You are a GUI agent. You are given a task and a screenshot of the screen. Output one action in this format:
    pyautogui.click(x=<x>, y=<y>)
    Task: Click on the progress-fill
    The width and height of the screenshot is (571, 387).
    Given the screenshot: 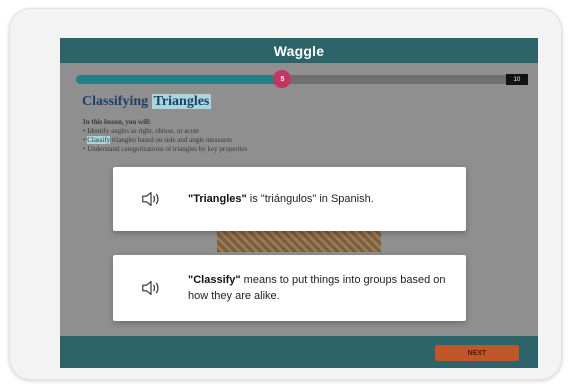 What is the action you would take?
    pyautogui.click(x=179, y=79)
    